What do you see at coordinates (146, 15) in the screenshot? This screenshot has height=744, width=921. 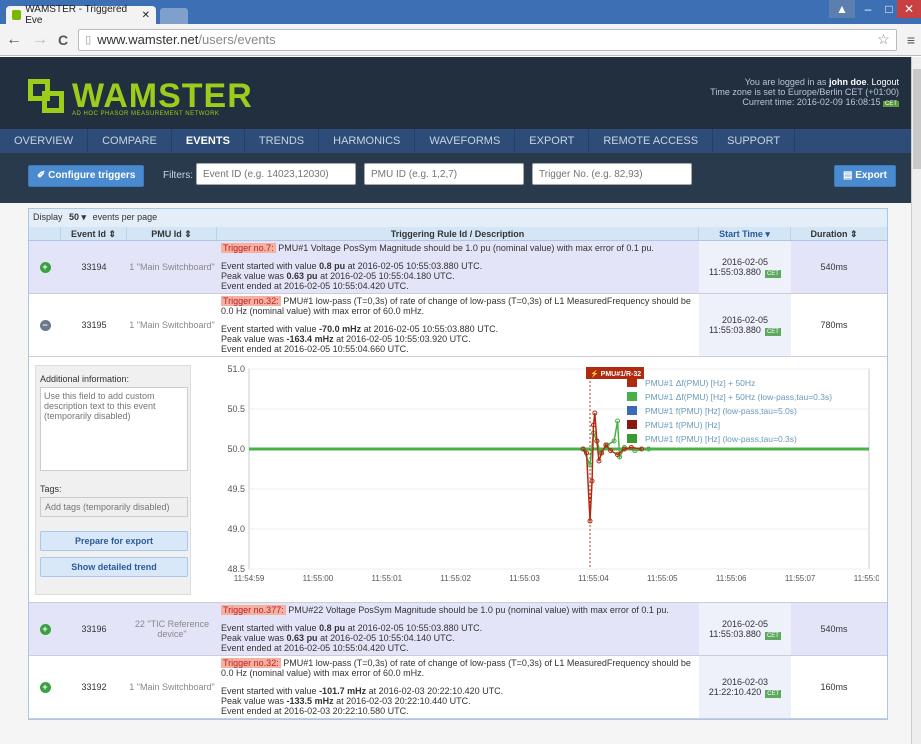 I see `tab-close-icon: ✕` at bounding box center [146, 15].